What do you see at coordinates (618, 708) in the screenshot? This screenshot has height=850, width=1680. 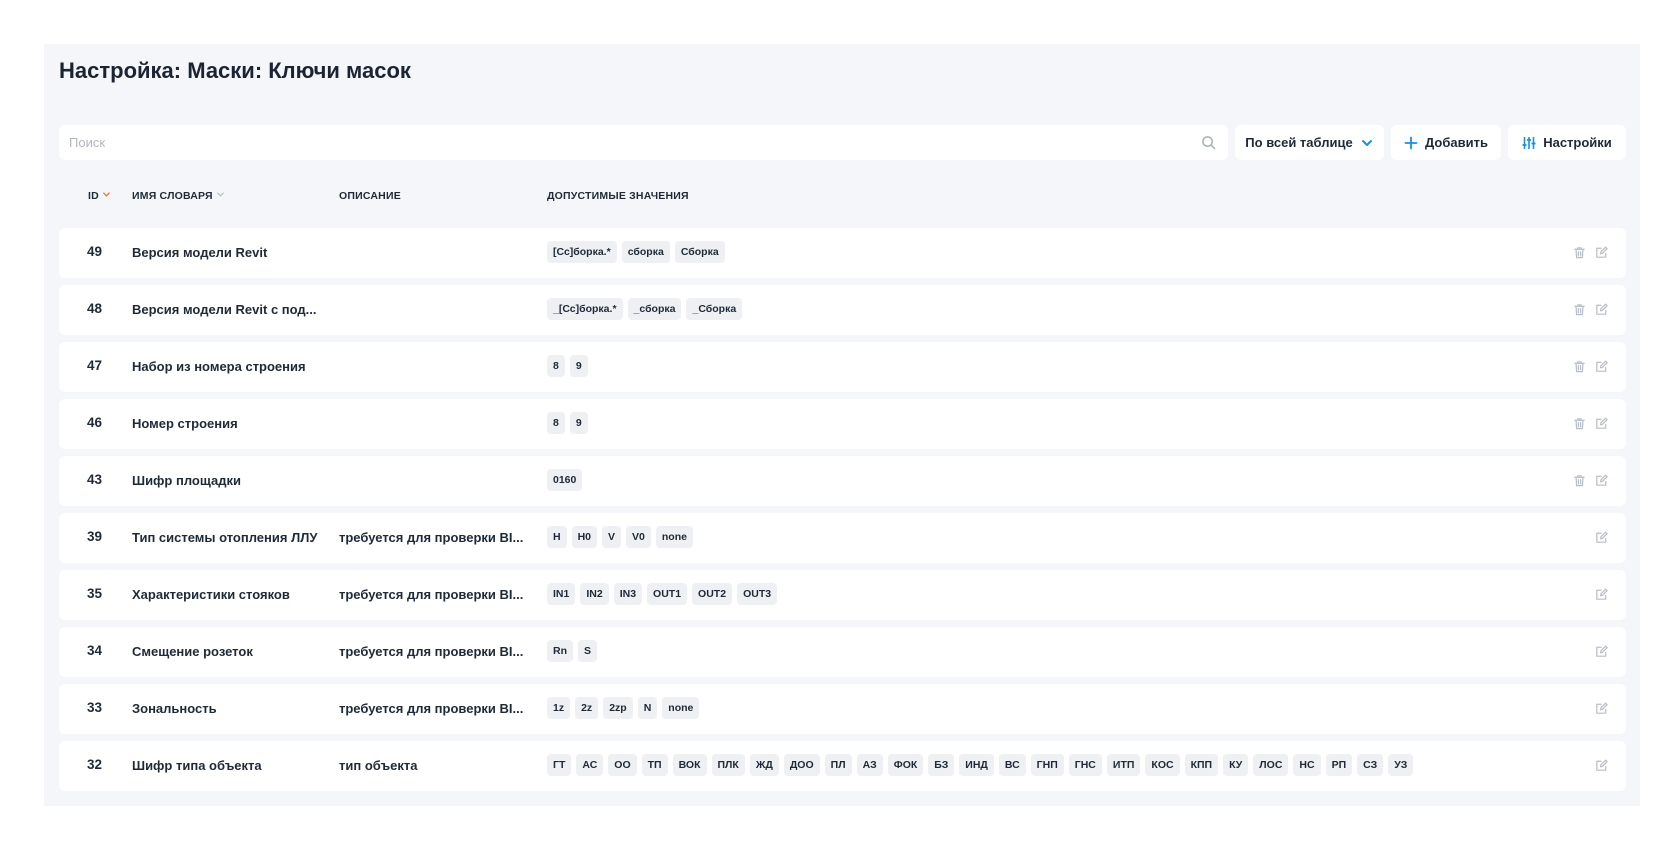 I see `value-tag: 2zp` at bounding box center [618, 708].